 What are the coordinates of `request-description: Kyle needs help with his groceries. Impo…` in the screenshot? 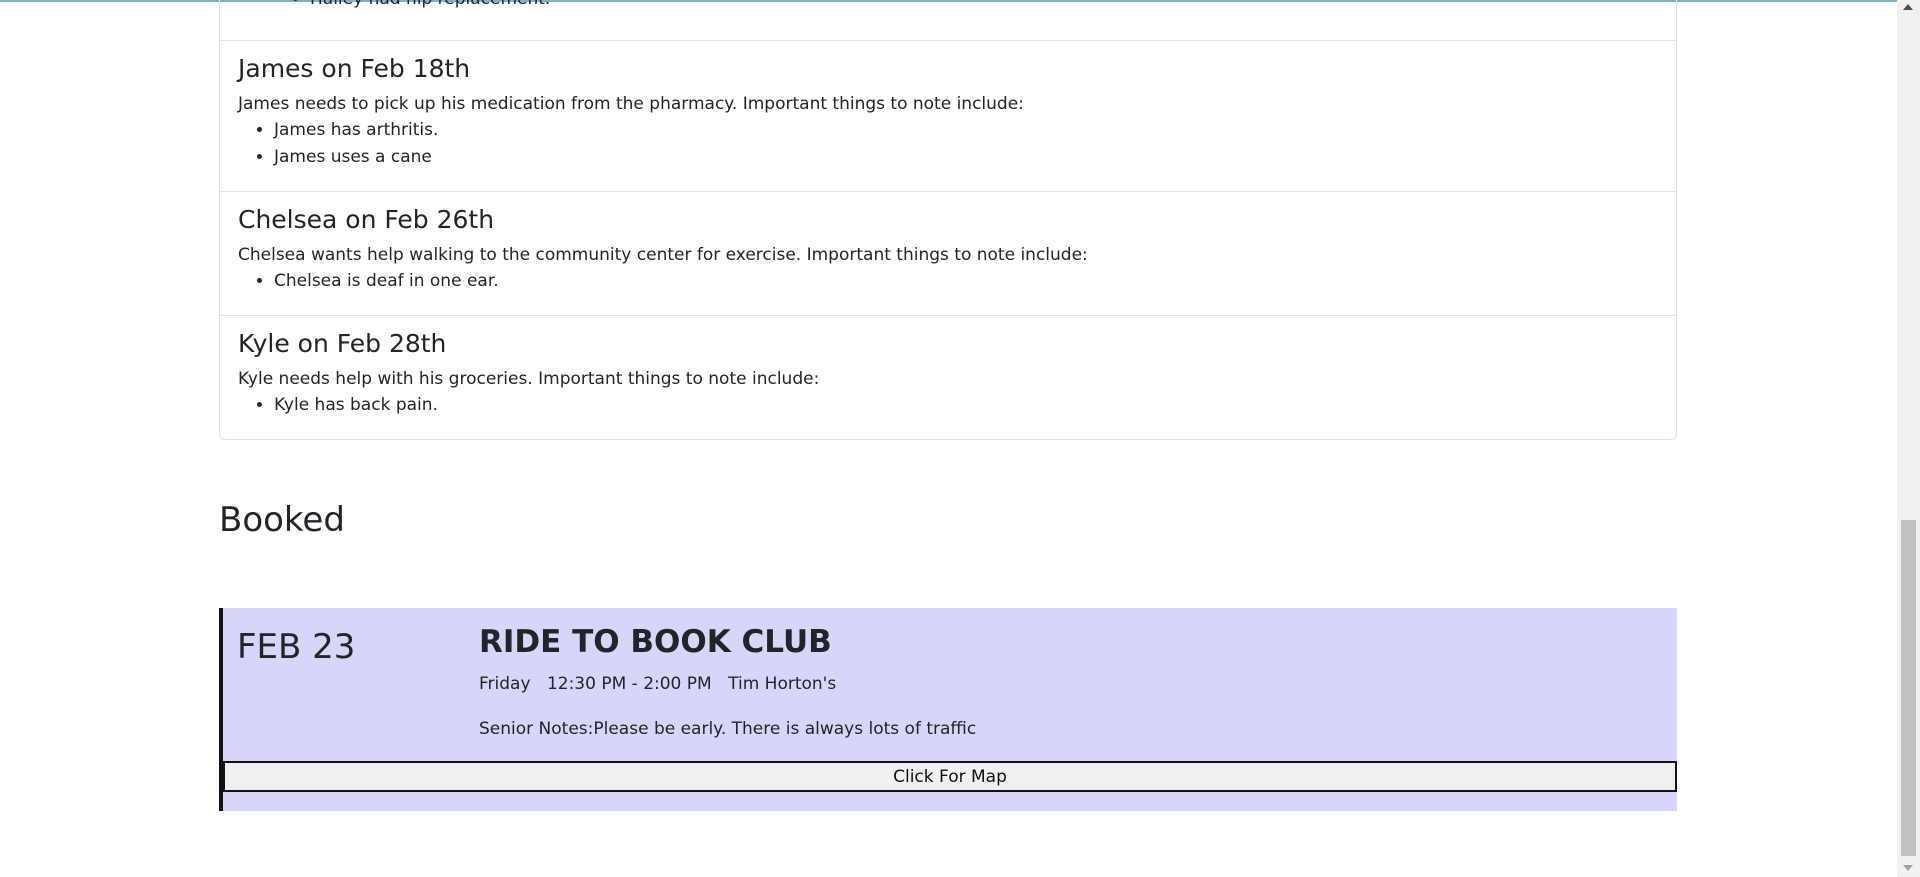 It's located at (529, 379).